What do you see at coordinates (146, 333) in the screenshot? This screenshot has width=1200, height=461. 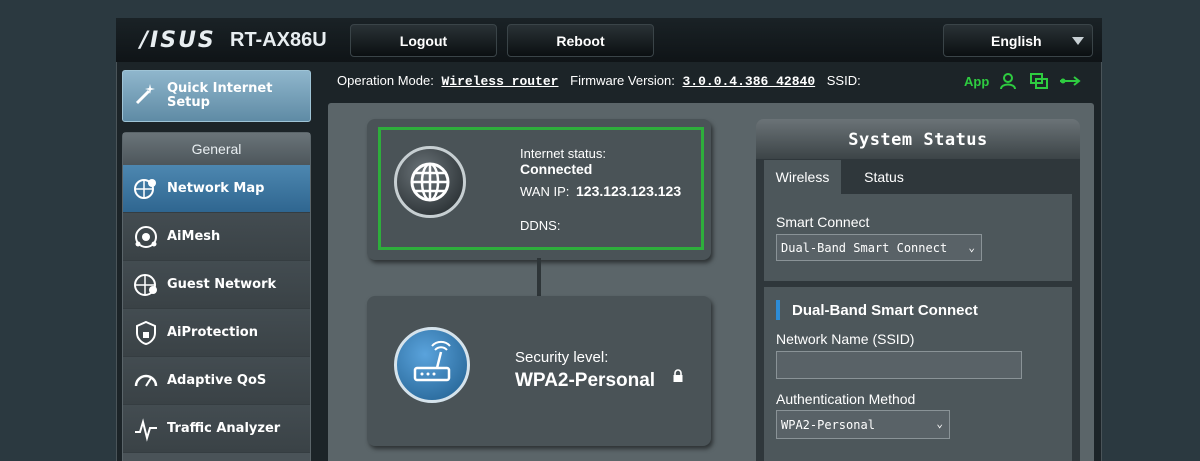 I see `shield-icon` at bounding box center [146, 333].